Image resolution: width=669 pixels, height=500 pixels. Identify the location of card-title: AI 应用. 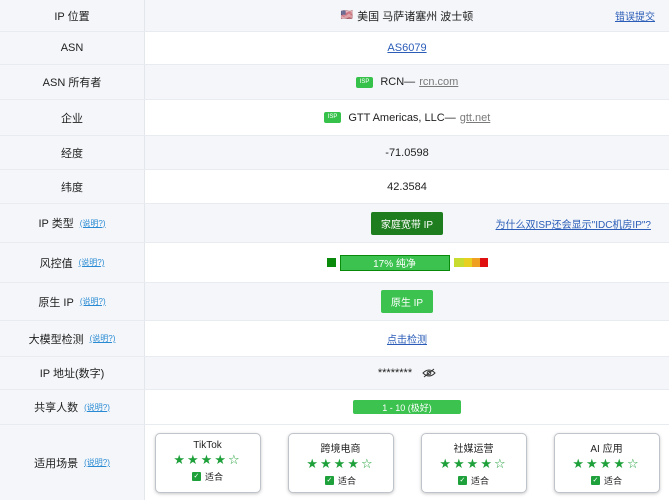
(606, 449).